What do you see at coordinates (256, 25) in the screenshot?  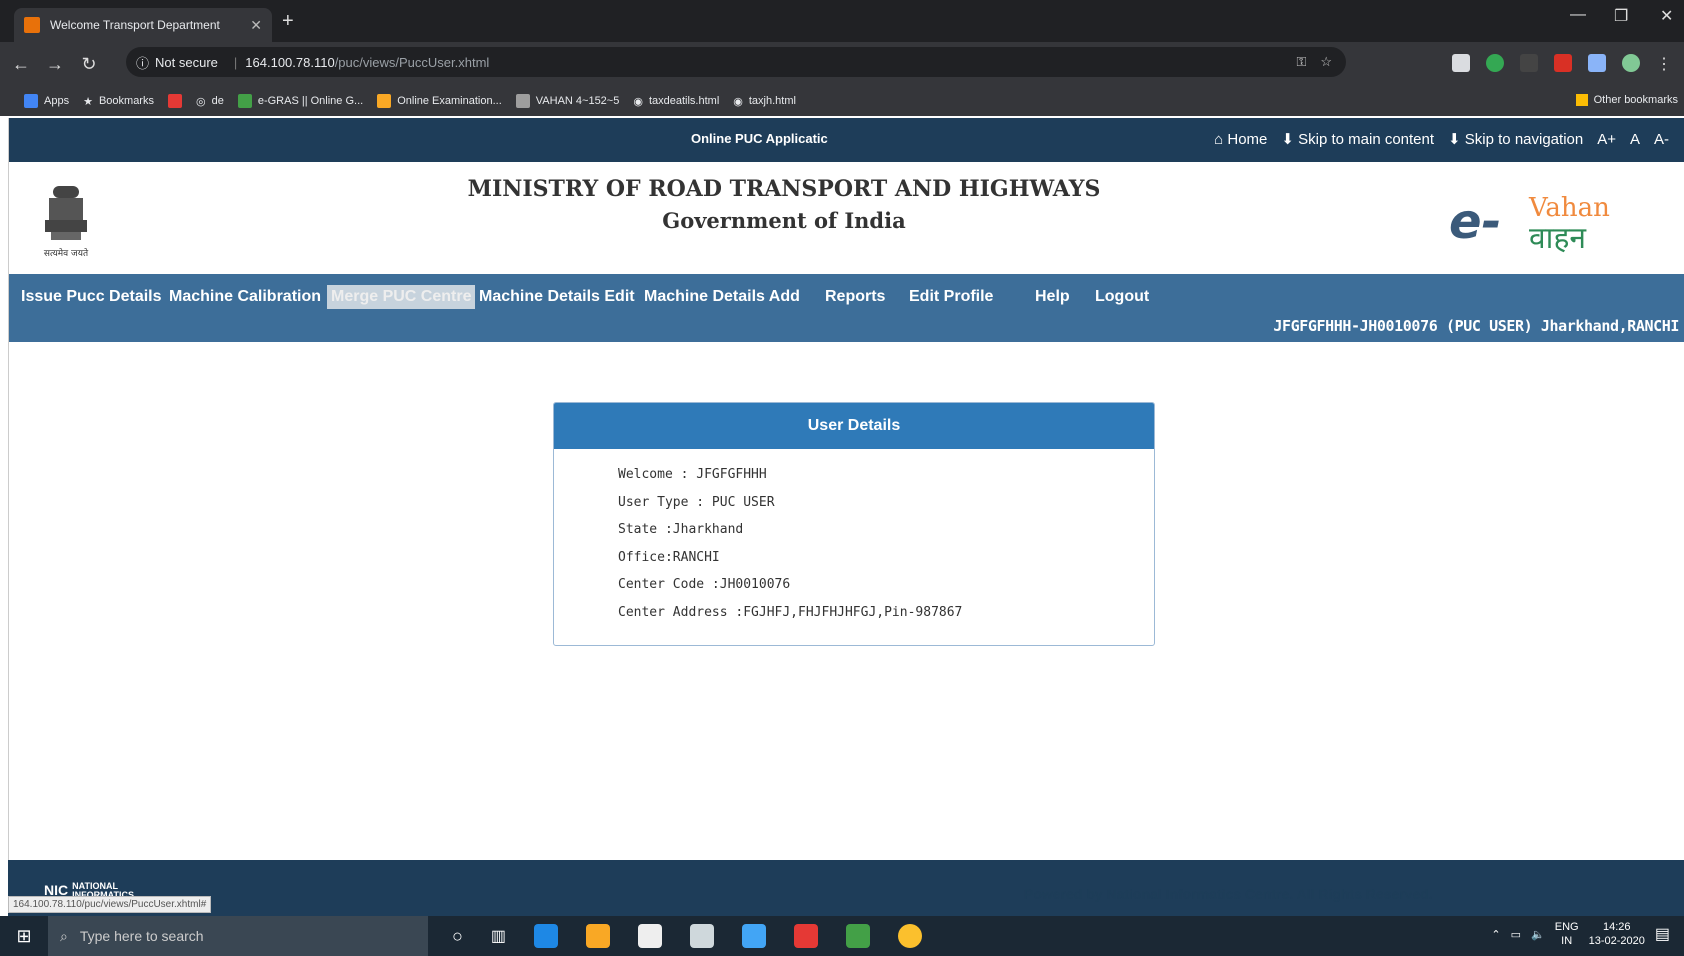 I see `close-tab-icon: ✕` at bounding box center [256, 25].